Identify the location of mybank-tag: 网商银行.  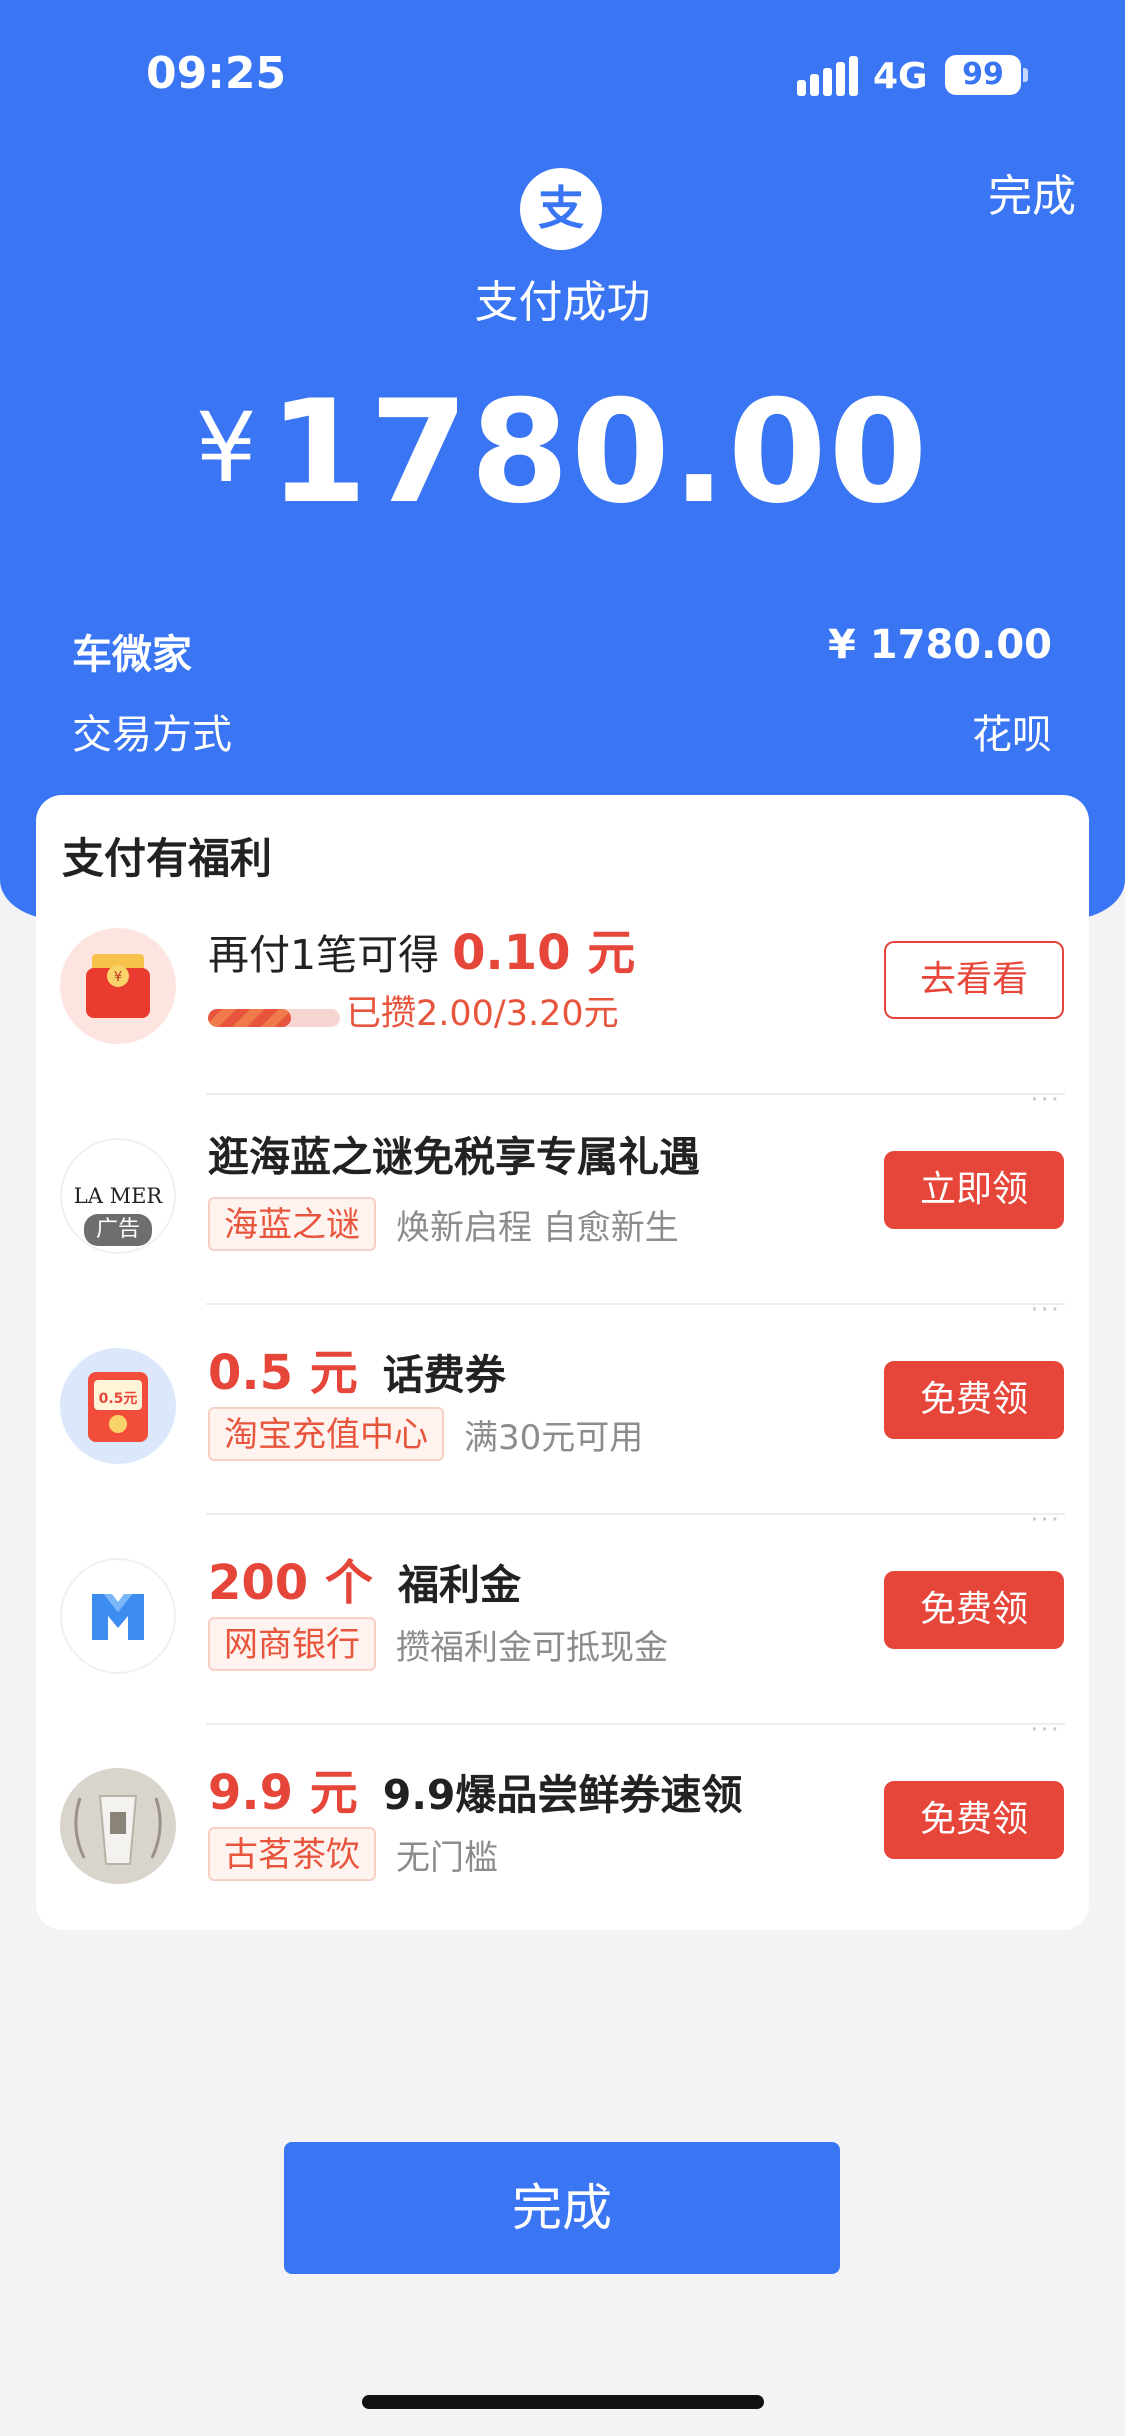
(292, 1644).